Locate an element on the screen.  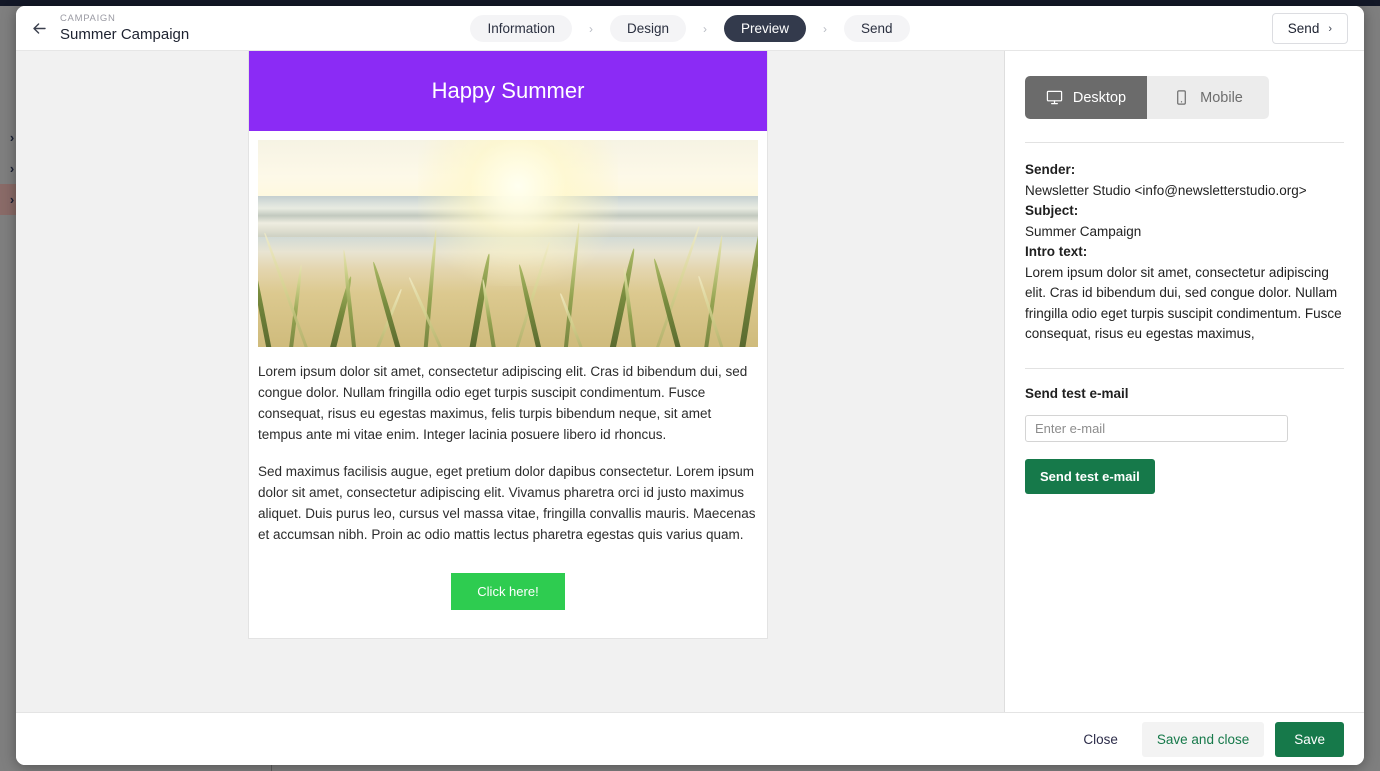
device-toggle-mobile: Mobile is located at coordinates (1208, 97).